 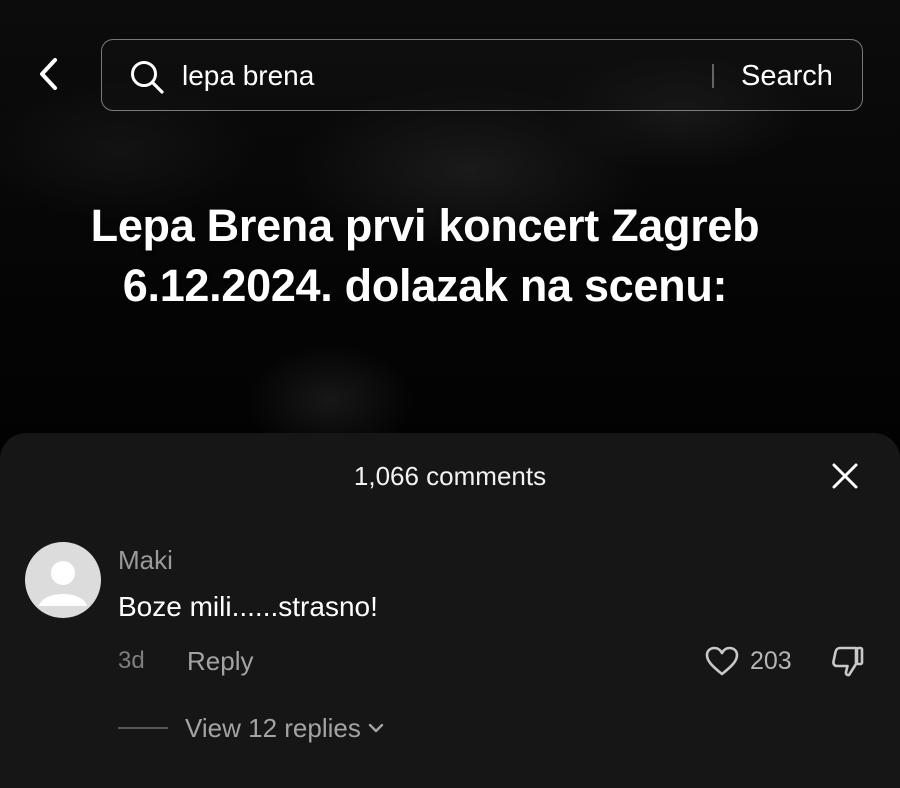 What do you see at coordinates (442, 76) in the screenshot?
I see `search-input` at bounding box center [442, 76].